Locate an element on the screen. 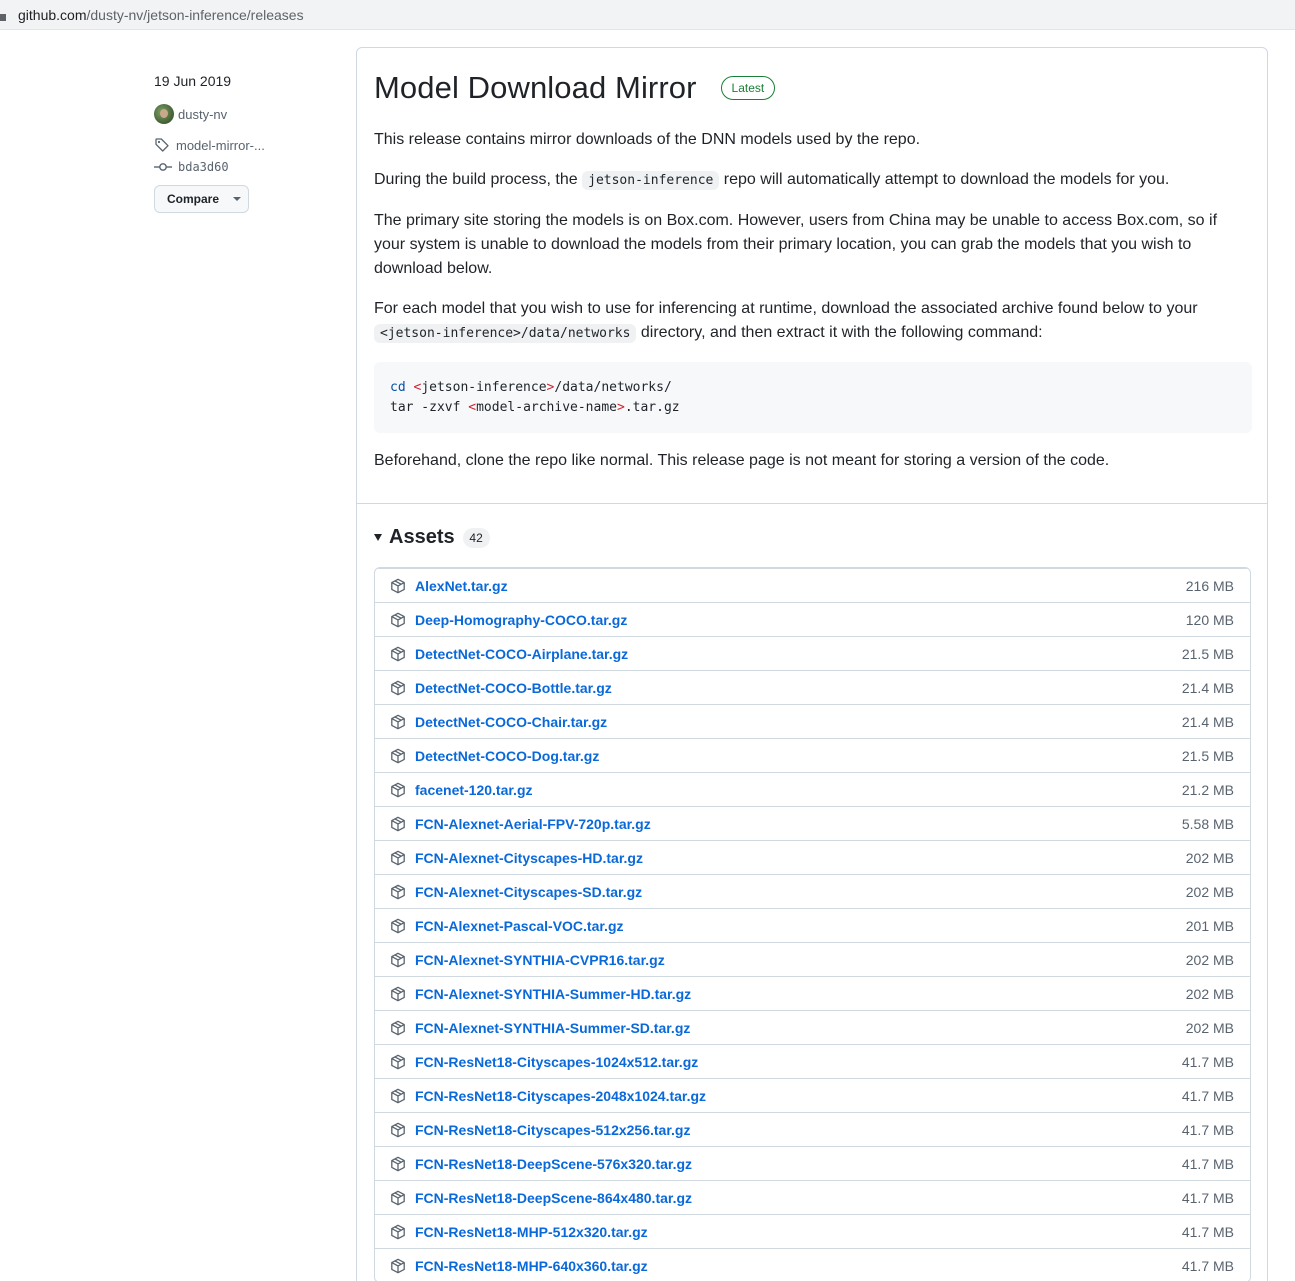  asset-row: Deep-Homography-COCO.tar.gz 120 MB is located at coordinates (812, 619).